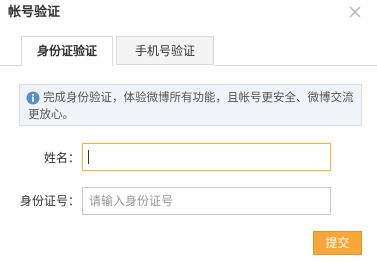 The height and width of the screenshot is (264, 377). Describe the element at coordinates (188, 14) in the screenshot. I see `dialog-header: 帐号验证` at that location.